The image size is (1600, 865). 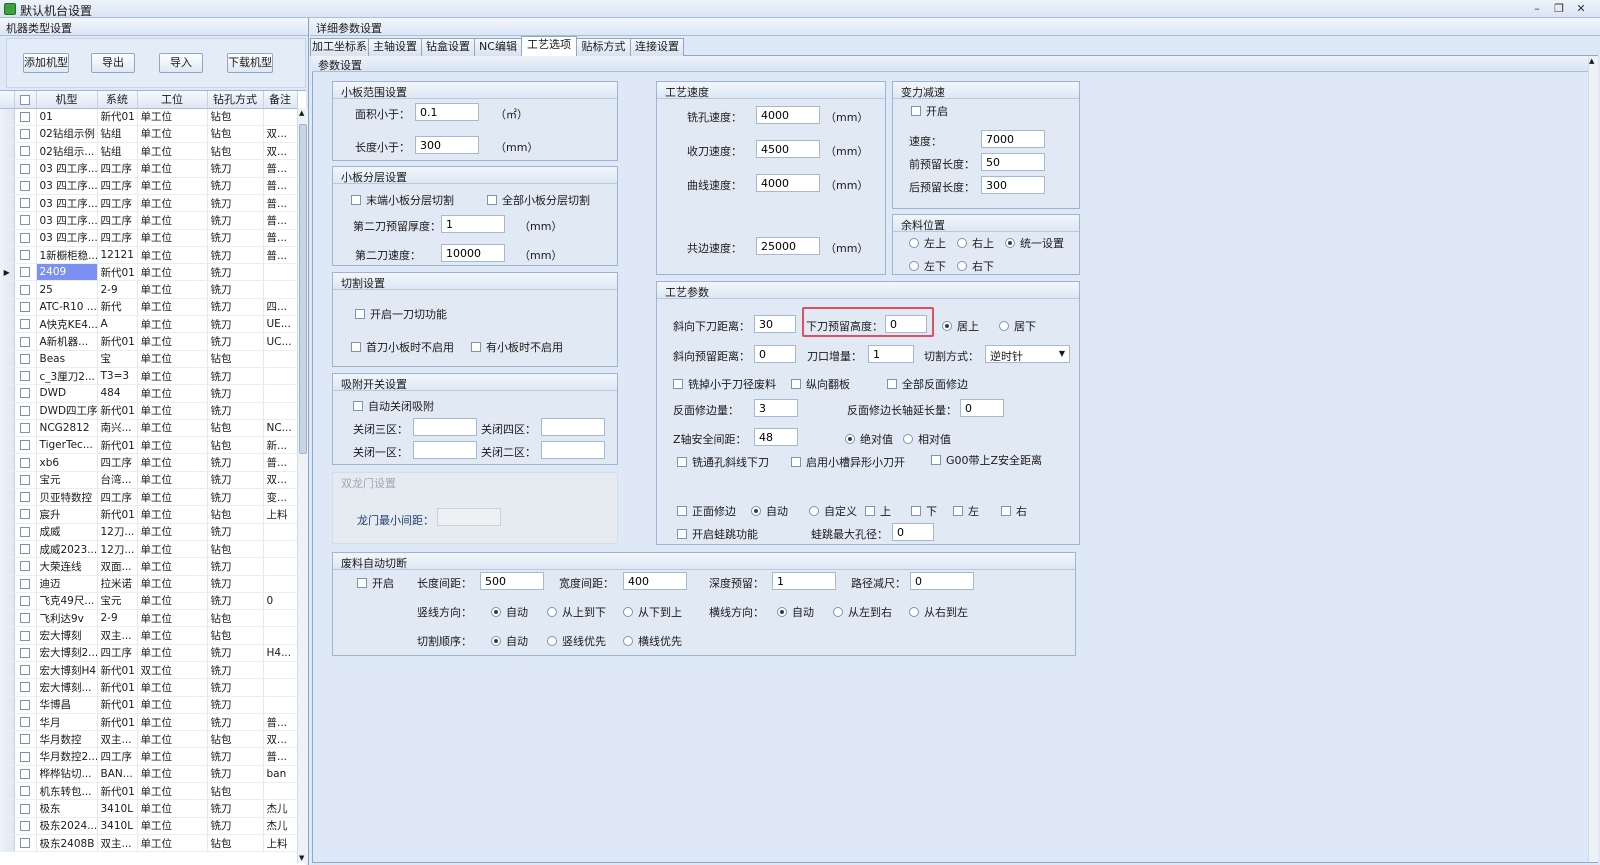 What do you see at coordinates (927, 439) in the screenshot?
I see `z-relative-radio: 相对值` at bounding box center [927, 439].